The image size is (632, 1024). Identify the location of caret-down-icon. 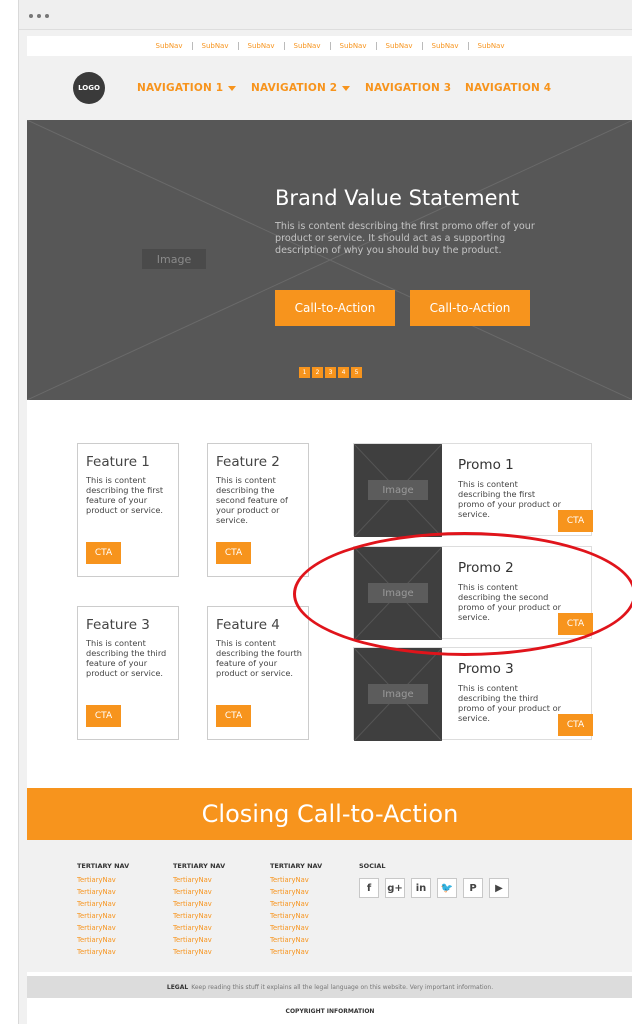
(346, 88).